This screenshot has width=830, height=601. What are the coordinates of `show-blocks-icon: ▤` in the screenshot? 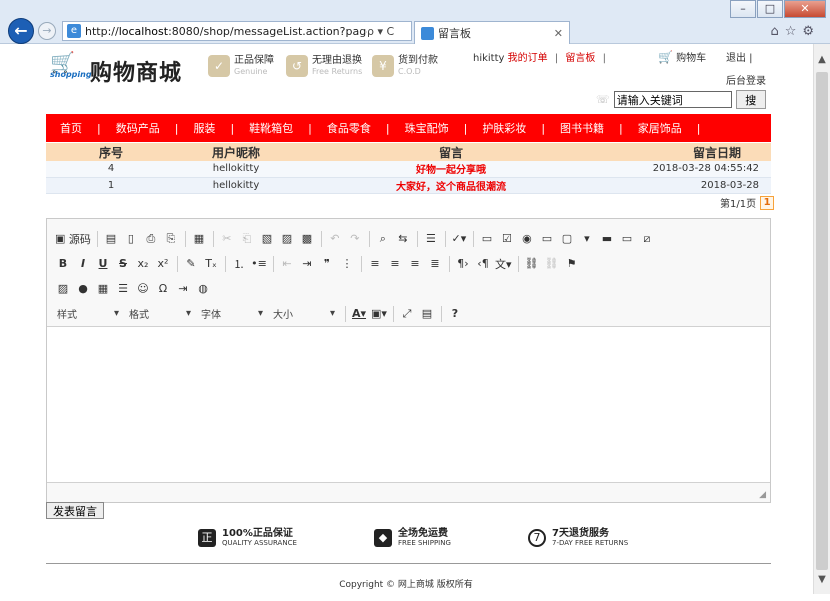 It's located at (427, 314).